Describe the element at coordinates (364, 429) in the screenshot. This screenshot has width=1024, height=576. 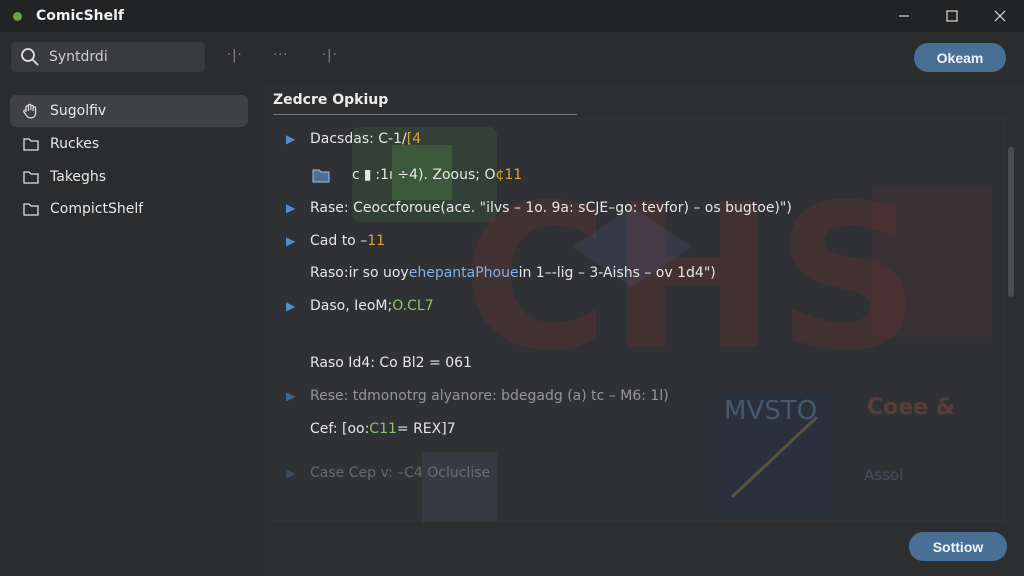
I see `list-item: Cef: [oo: C11 = REX]7` at that location.